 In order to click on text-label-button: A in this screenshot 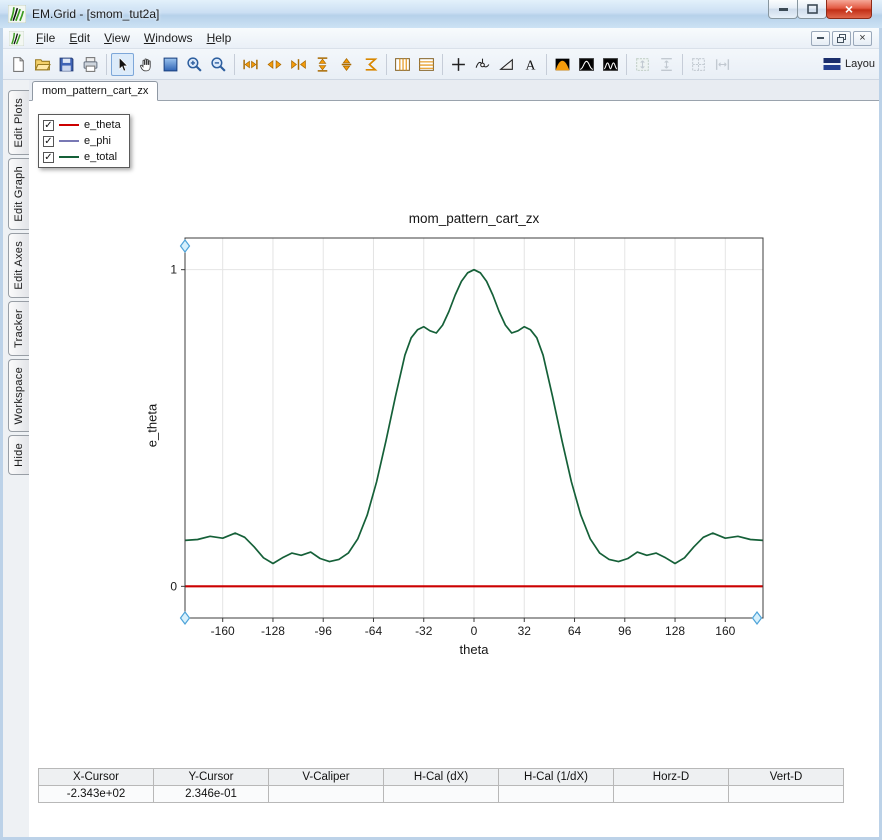, I will do `click(530, 64)`.